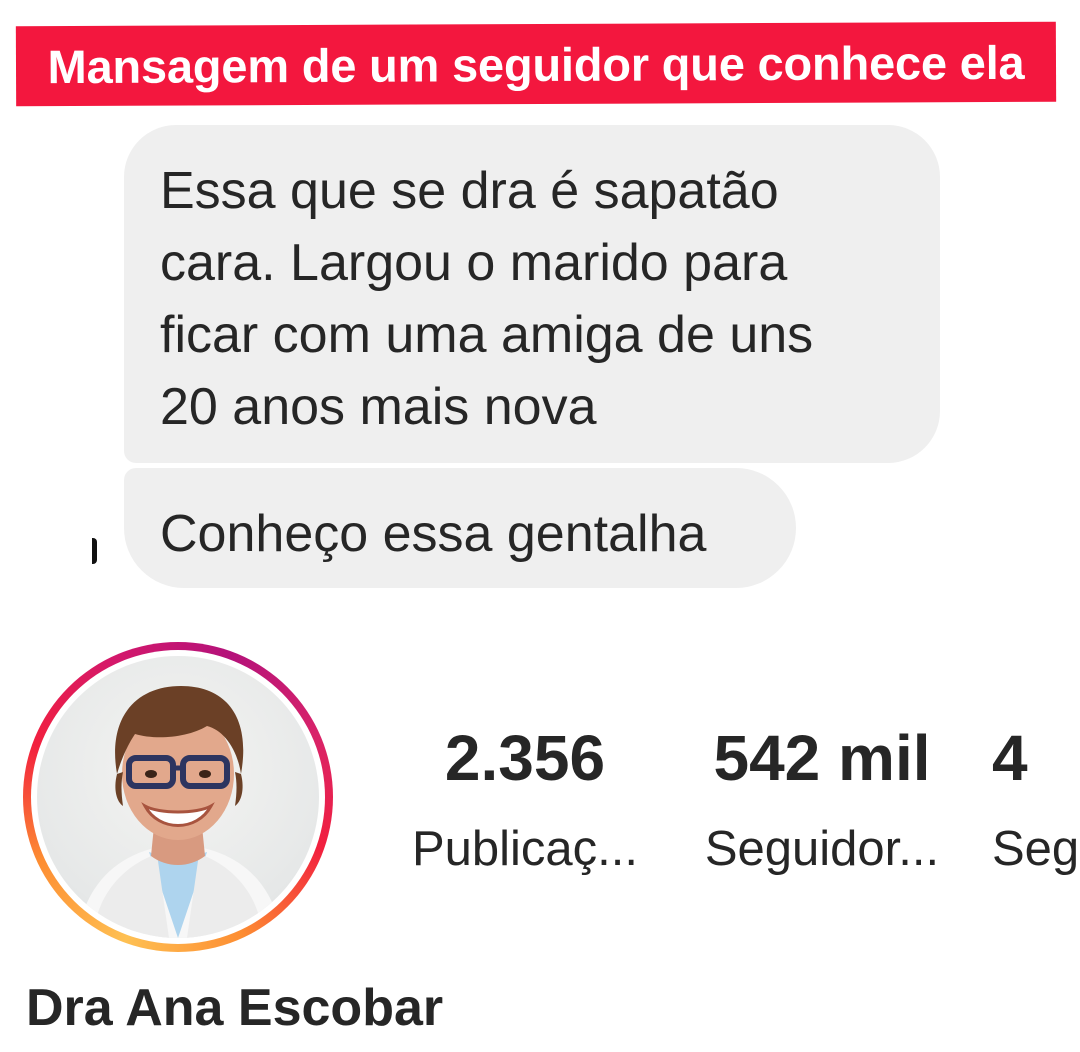 The height and width of the screenshot is (1052, 1080). Describe the element at coordinates (1036, 800) in the screenshot. I see `stat-following: 4 Seg` at that location.